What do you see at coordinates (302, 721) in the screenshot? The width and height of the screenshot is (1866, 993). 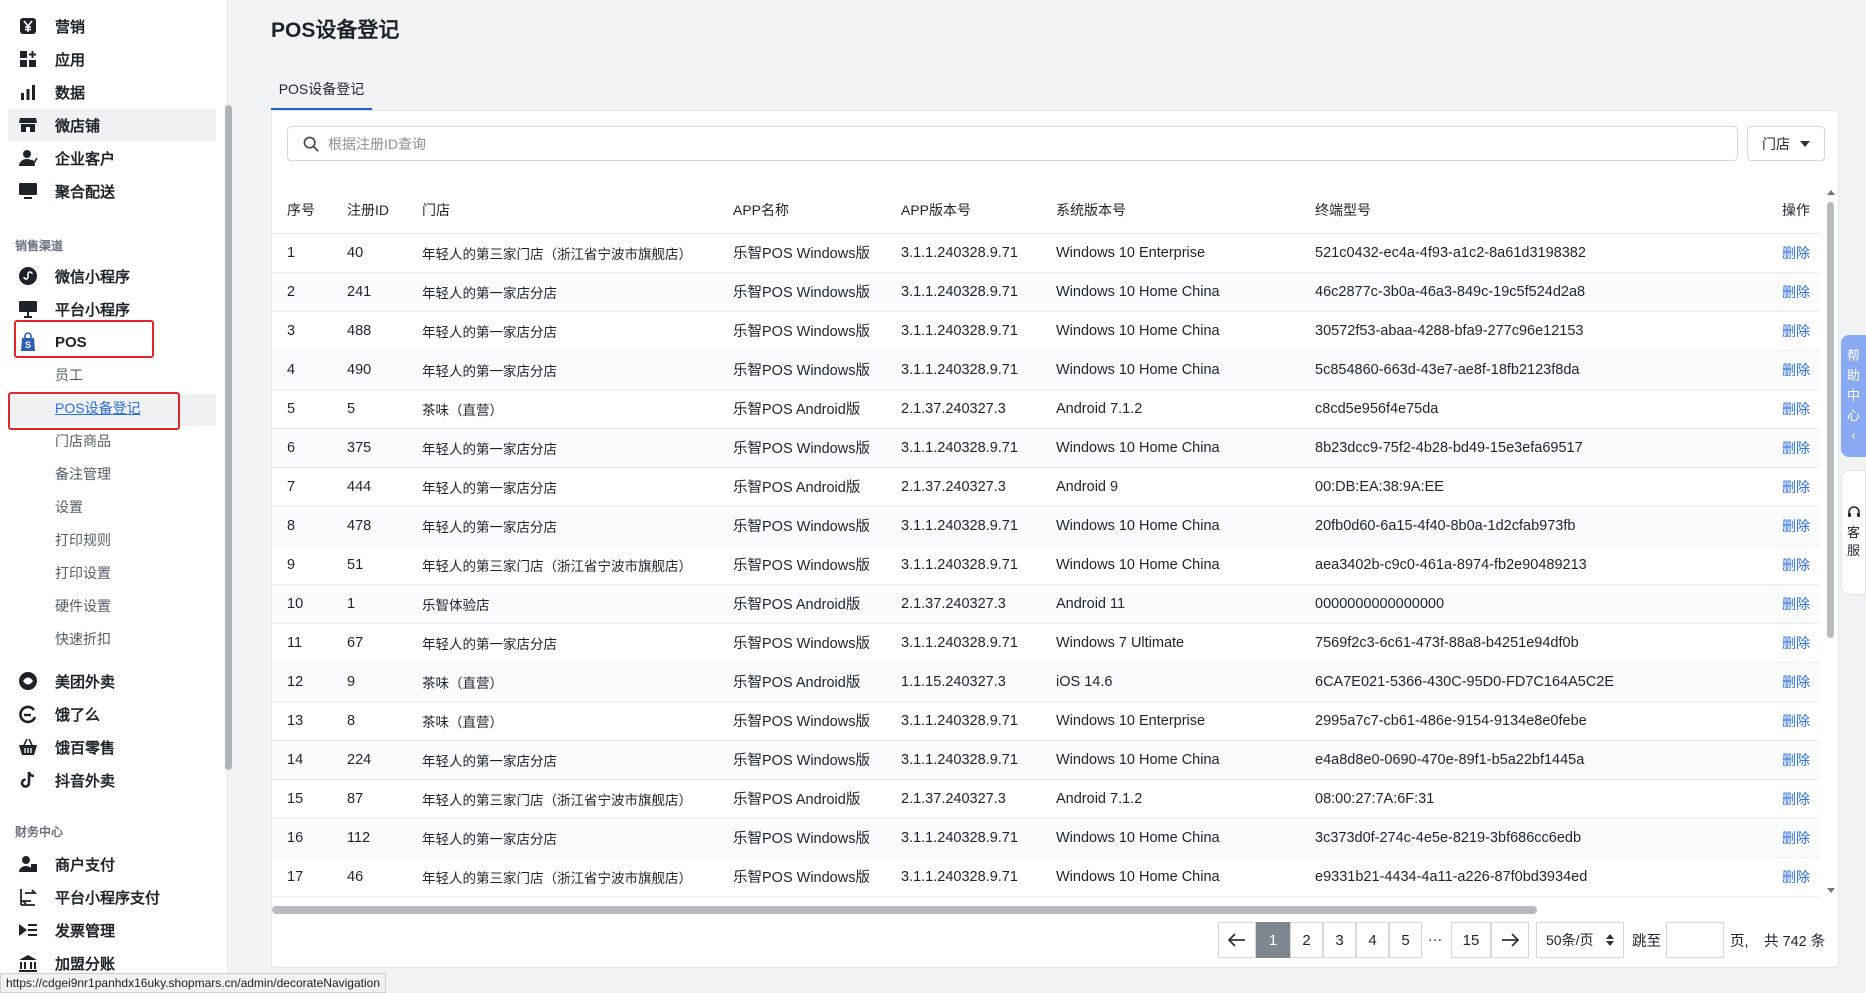 I see `cell-col-index: 13` at bounding box center [302, 721].